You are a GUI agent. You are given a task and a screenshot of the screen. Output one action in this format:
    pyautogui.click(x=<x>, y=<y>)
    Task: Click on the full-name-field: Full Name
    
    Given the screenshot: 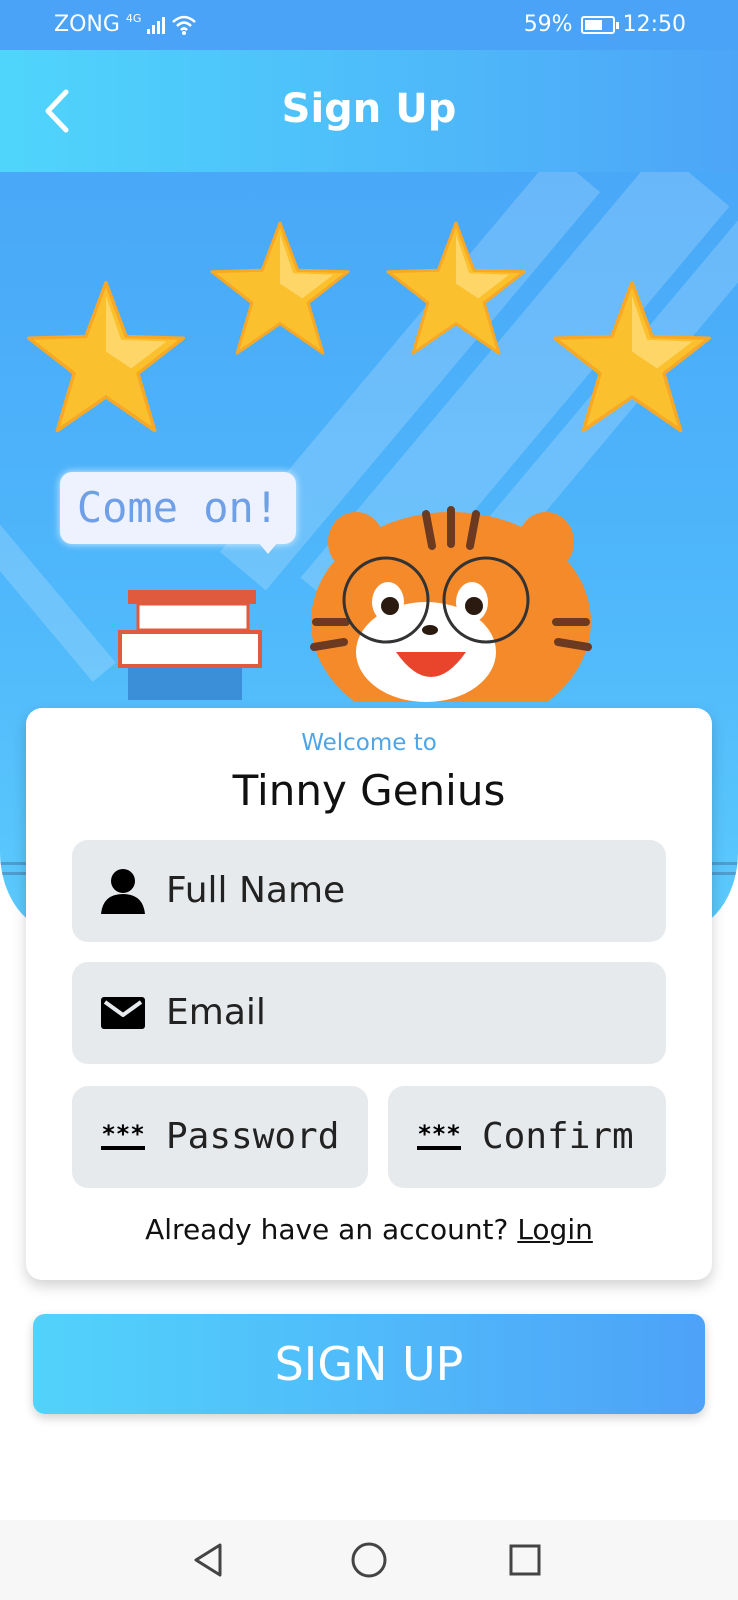 What is the action you would take?
    pyautogui.click(x=369, y=891)
    